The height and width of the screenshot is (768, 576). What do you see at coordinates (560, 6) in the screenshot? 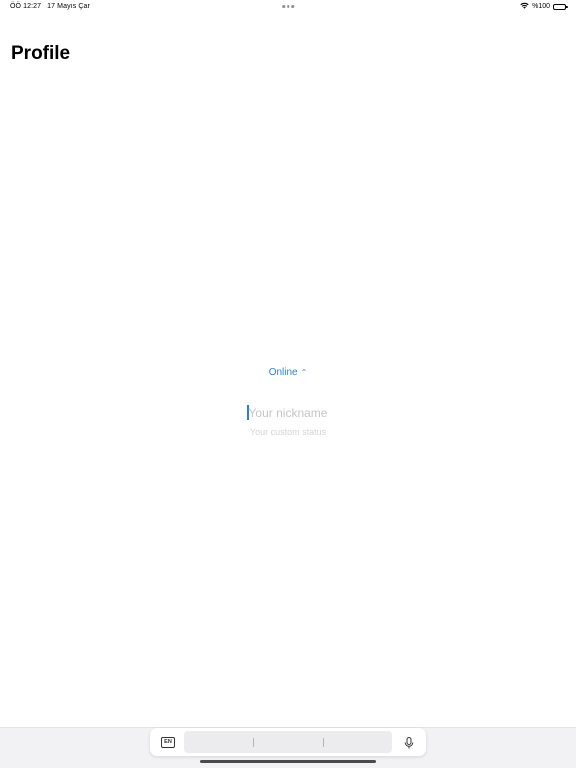
I see `battery-icon` at bounding box center [560, 6].